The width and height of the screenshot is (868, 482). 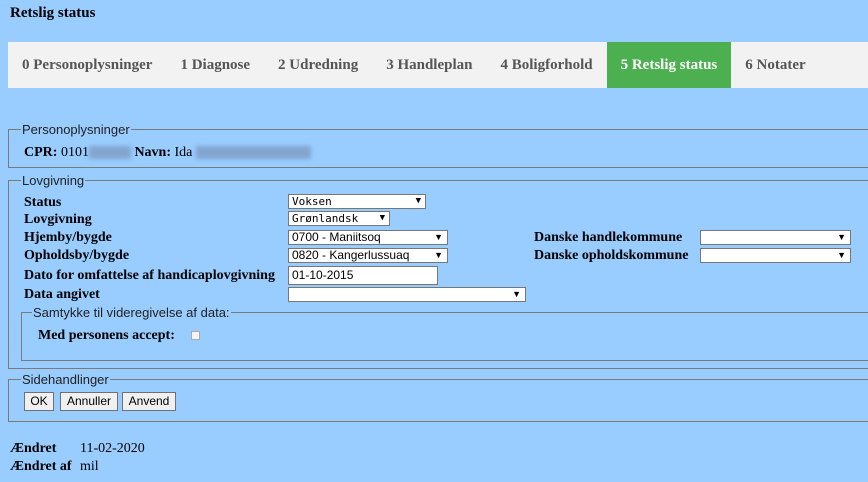 I want to click on handlekommune-label: Danske handlekommune, so click(x=608, y=237).